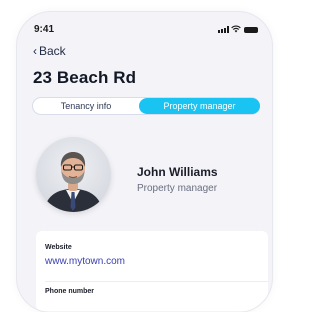 Image resolution: width=320 pixels, height=312 pixels. I want to click on chevron-left-icon: ‹, so click(35, 51).